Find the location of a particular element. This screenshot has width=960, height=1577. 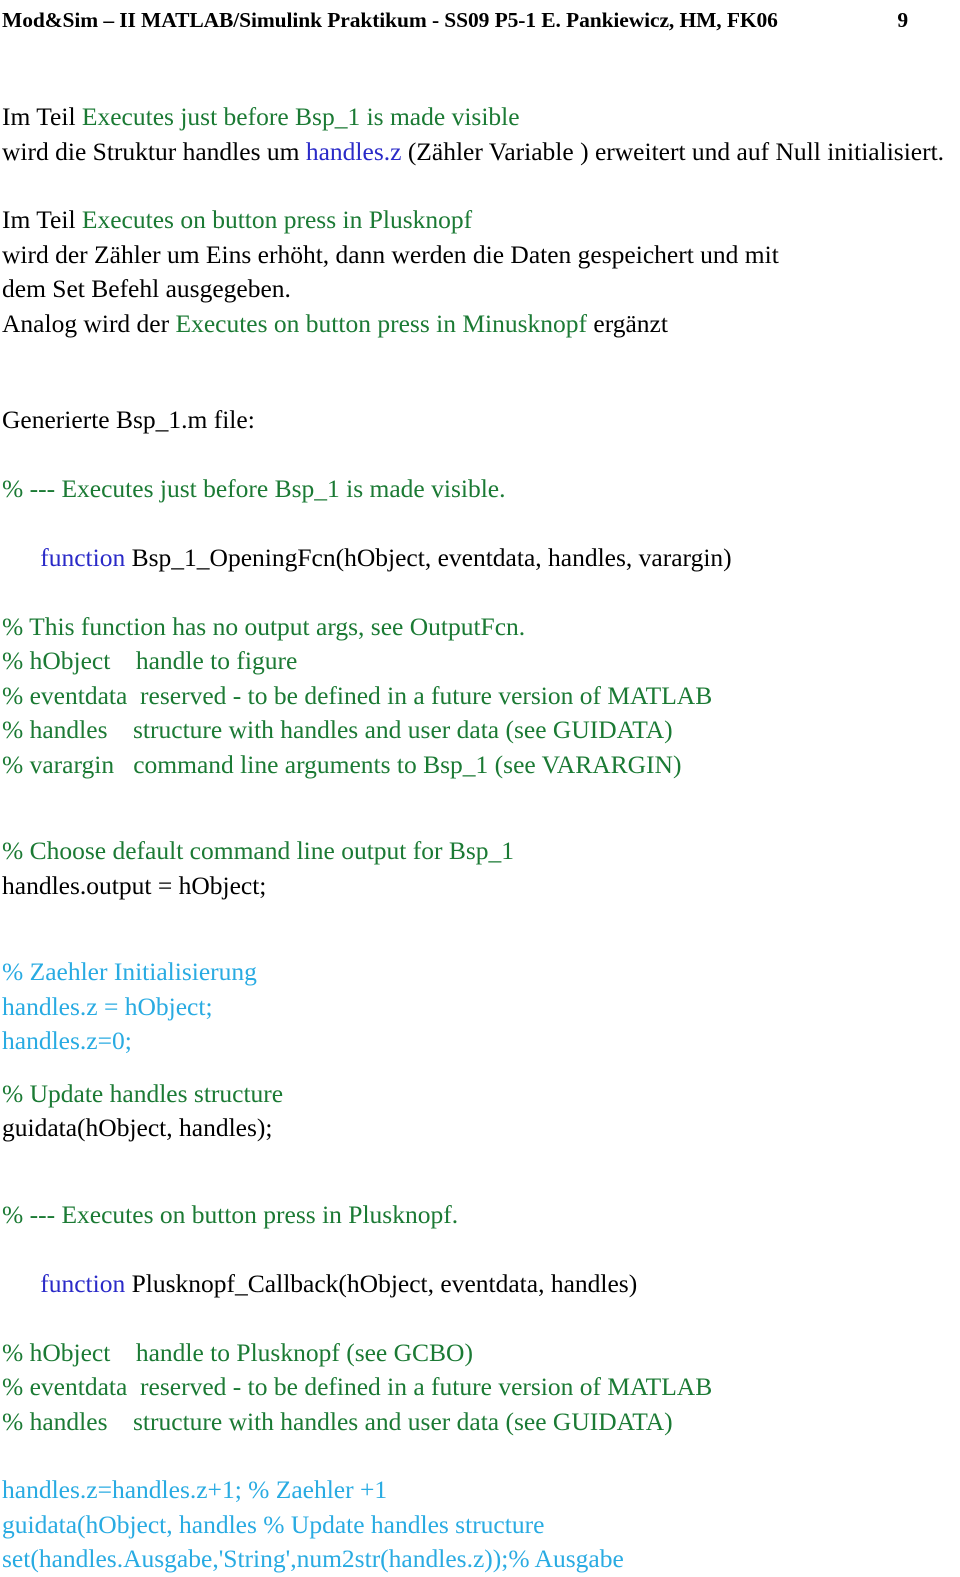

paragraph-1-line2-prefix: wird die Struktur handles um is located at coordinates (154, 151).